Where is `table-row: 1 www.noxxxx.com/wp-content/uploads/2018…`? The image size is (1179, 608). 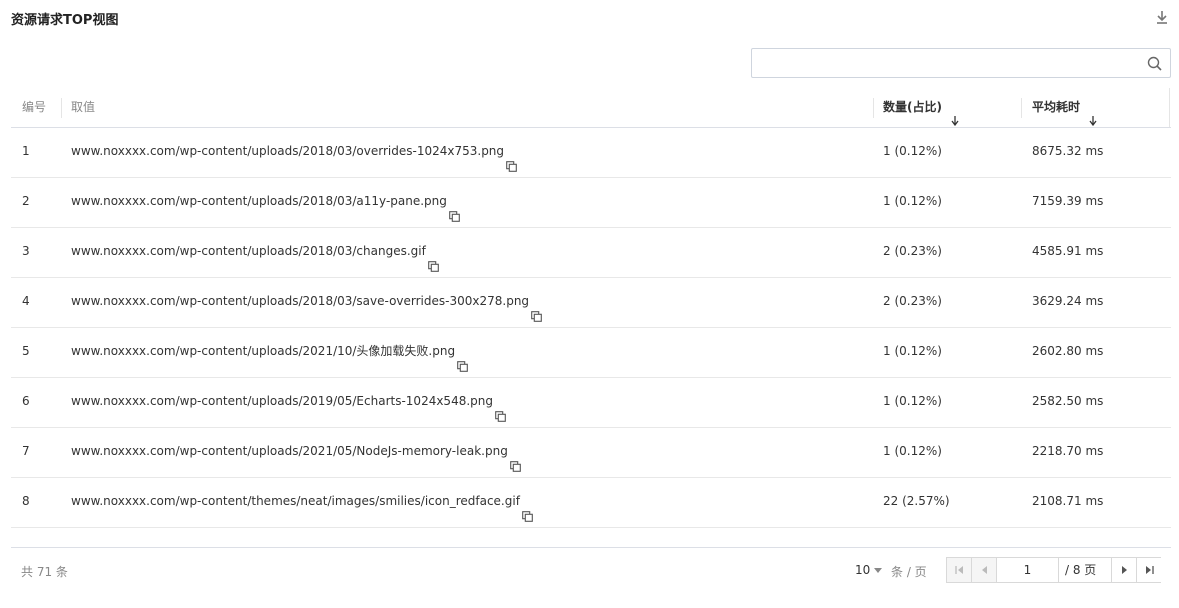 table-row: 1 www.noxxxx.com/wp-content/uploads/2018… is located at coordinates (591, 153).